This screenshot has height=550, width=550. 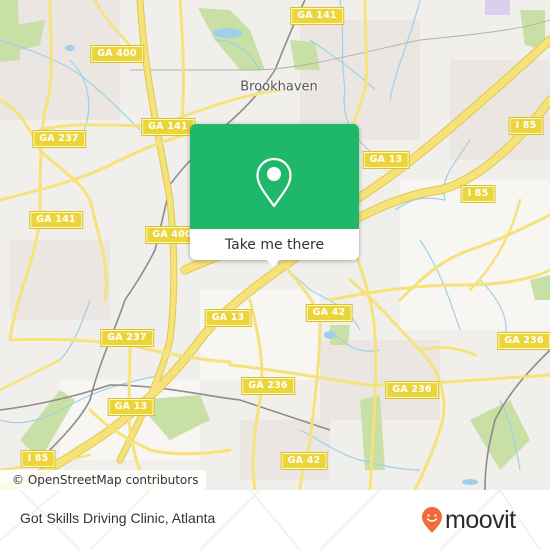 What do you see at coordinates (432, 520) in the screenshot?
I see `moovit-pin-icon` at bounding box center [432, 520].